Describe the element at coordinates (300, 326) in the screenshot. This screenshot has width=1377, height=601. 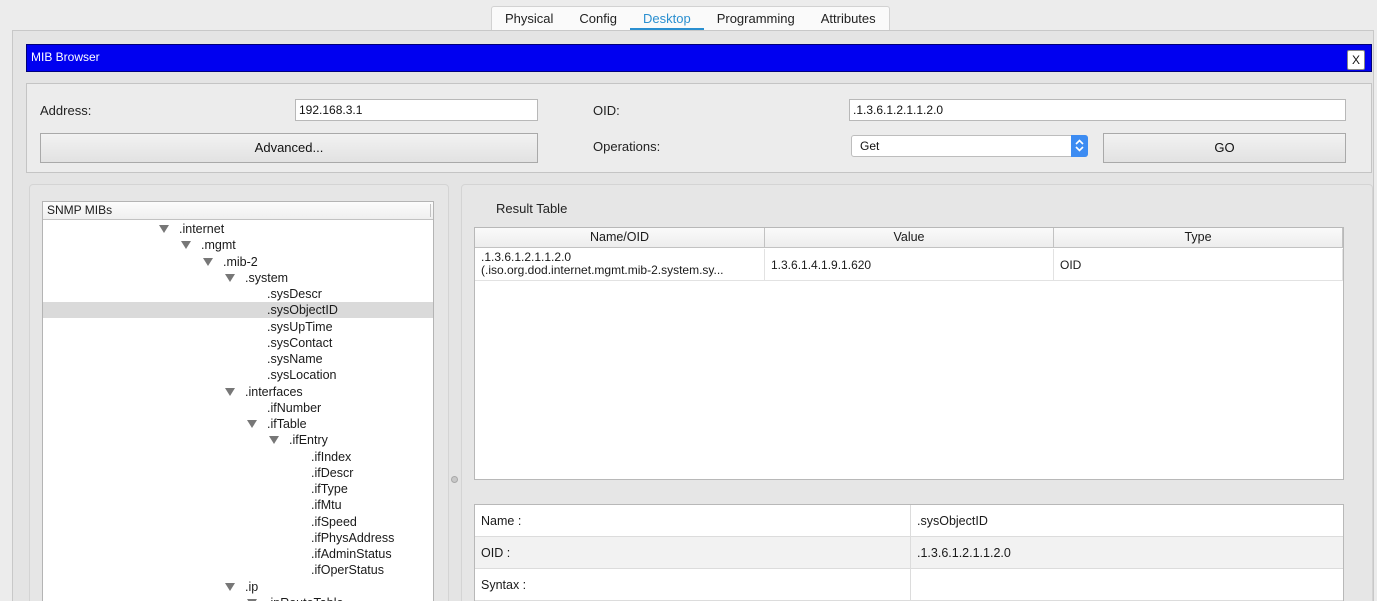
I see `tree-node-label: .sysUpTime` at that location.